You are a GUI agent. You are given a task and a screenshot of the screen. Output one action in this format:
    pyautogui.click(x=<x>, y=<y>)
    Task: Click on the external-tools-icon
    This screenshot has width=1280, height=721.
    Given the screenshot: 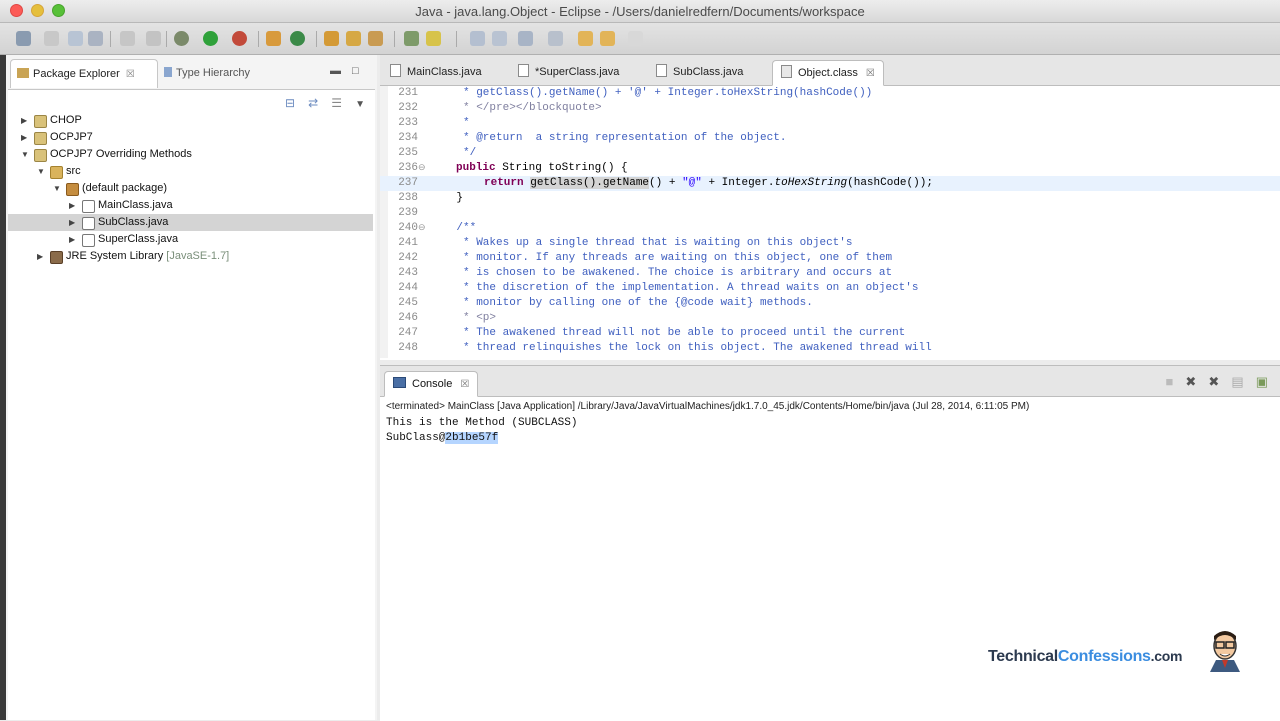 What is the action you would take?
    pyautogui.click(x=239, y=38)
    